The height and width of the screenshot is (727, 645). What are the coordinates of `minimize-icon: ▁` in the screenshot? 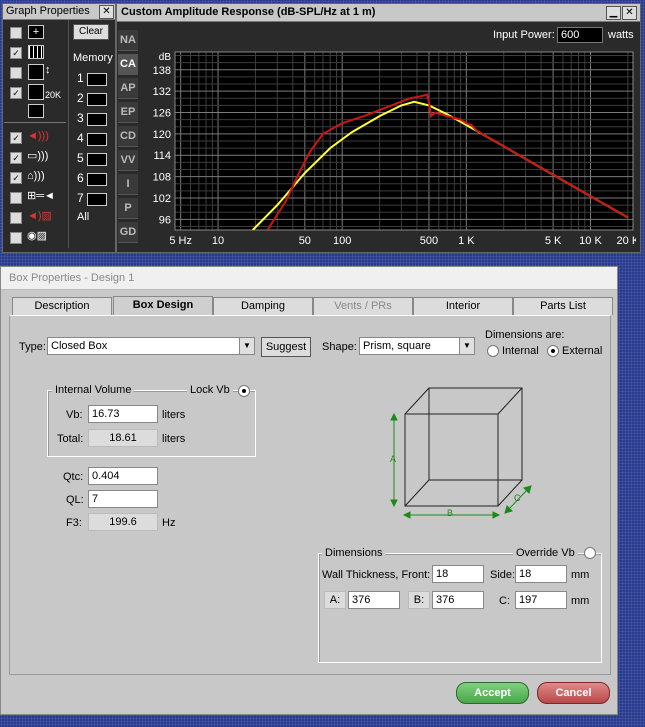 It's located at (613, 13).